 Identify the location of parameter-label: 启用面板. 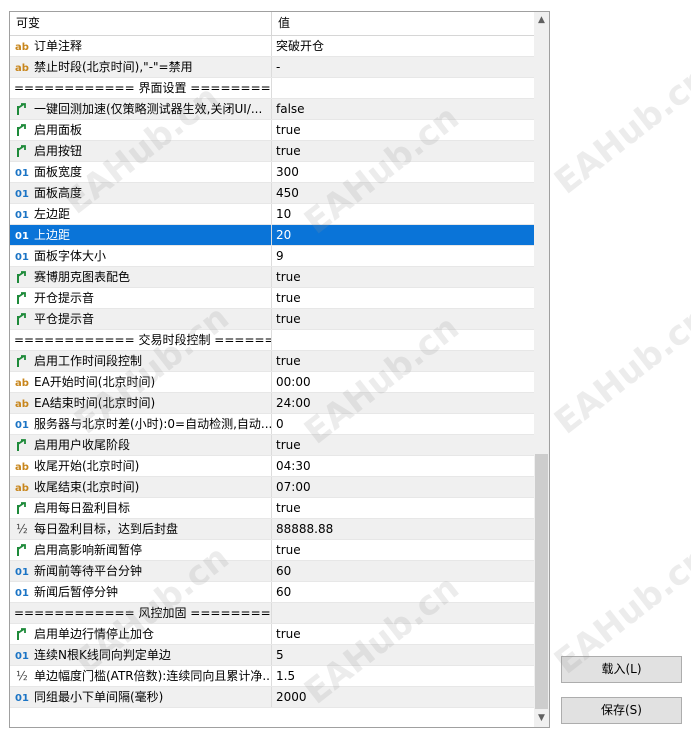
(58, 130).